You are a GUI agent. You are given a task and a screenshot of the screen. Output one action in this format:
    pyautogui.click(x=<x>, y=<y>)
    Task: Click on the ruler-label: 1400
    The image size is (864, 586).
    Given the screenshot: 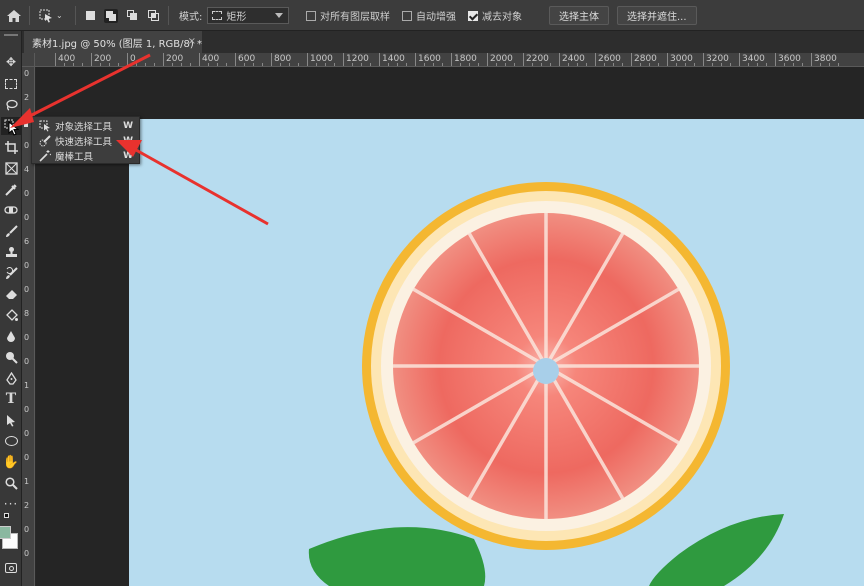 What is the action you would take?
    pyautogui.click(x=393, y=59)
    